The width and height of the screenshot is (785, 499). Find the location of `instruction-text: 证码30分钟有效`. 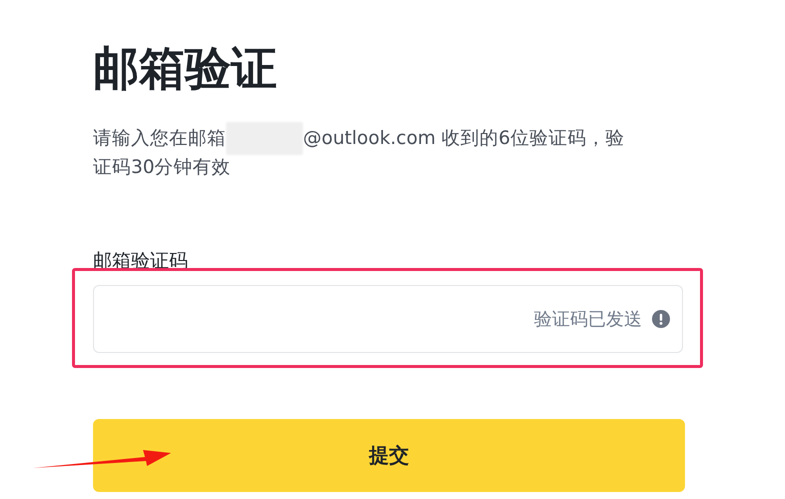

instruction-text: 证码30分钟有效 is located at coordinates (162, 168).